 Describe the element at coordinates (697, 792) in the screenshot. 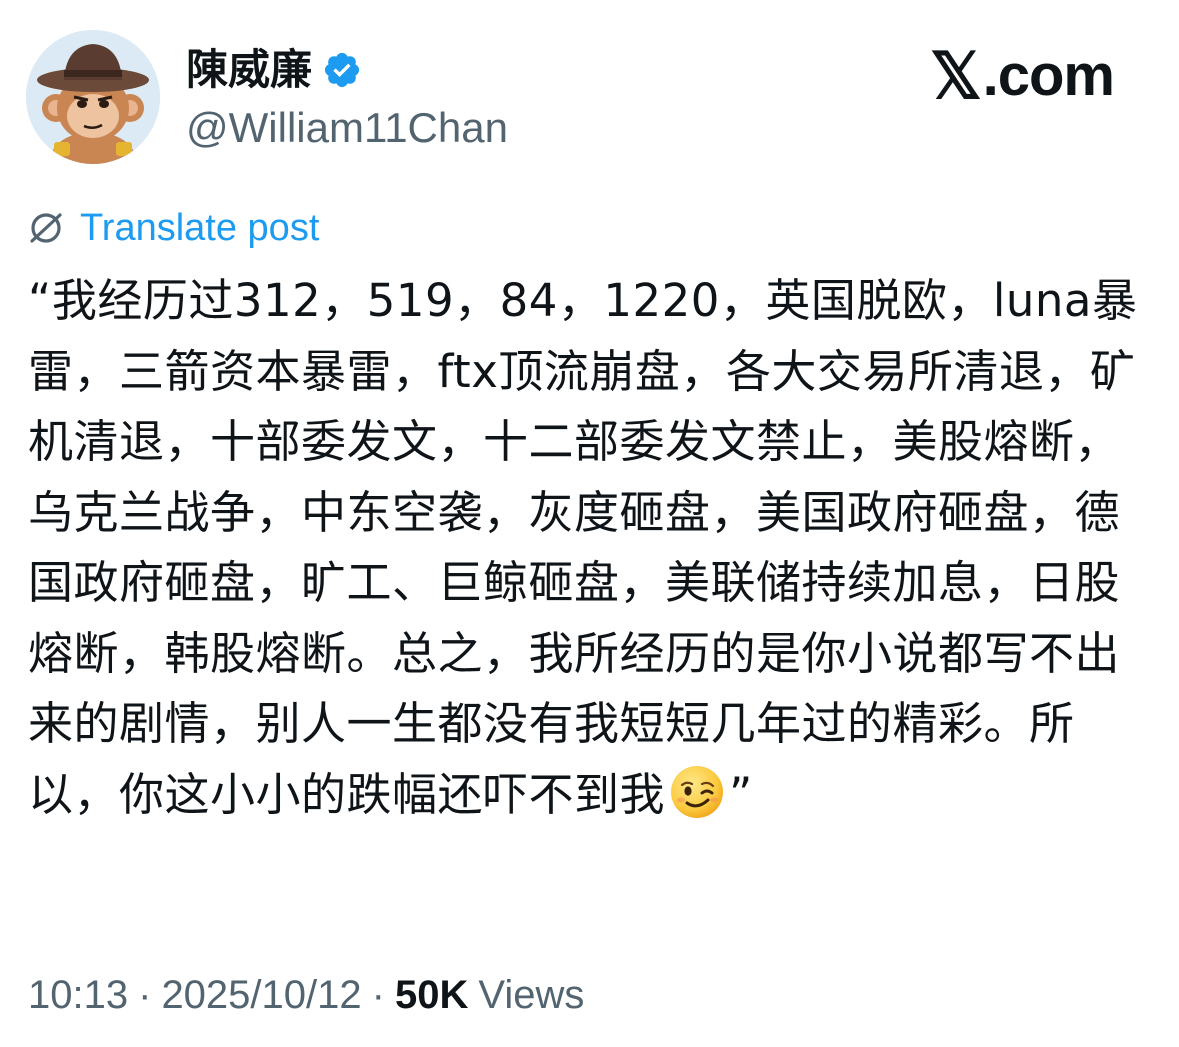

I see `winking-face-emoji-icon` at that location.